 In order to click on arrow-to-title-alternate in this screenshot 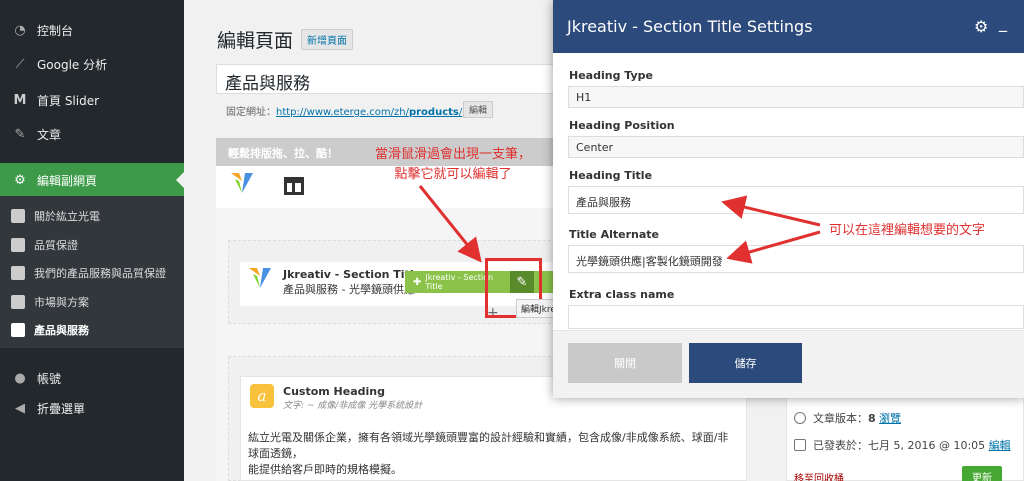, I will do `click(773, 247)`.